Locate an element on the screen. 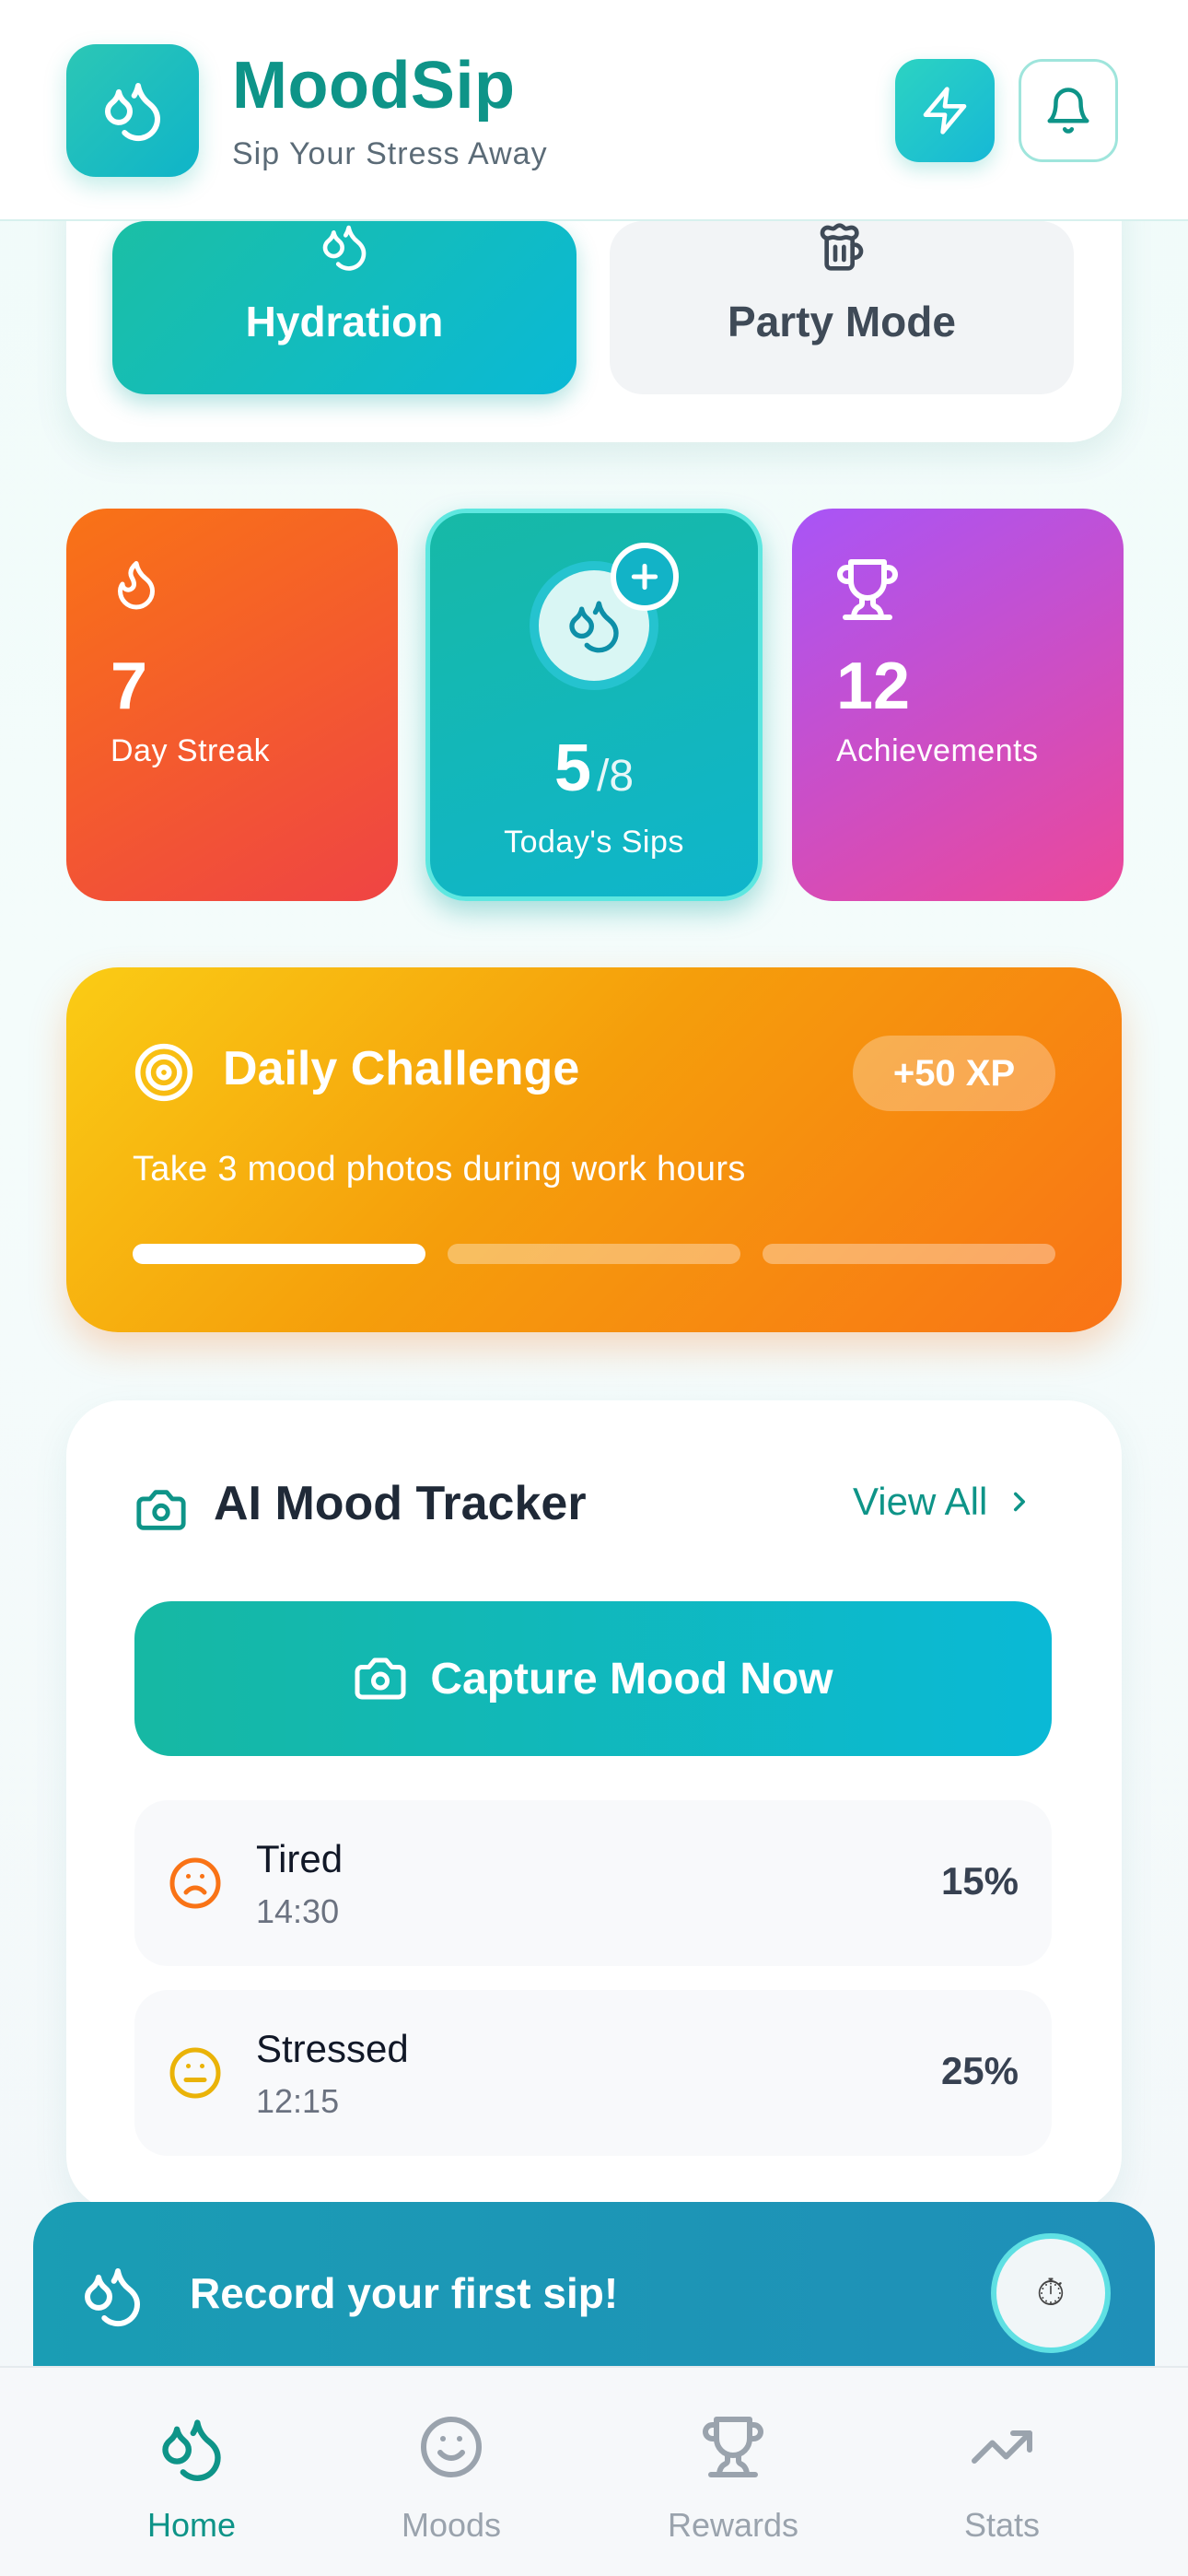 Image resolution: width=1188 pixels, height=2576 pixels. mode-selector: Hydration Party Mode is located at coordinates (594, 313).